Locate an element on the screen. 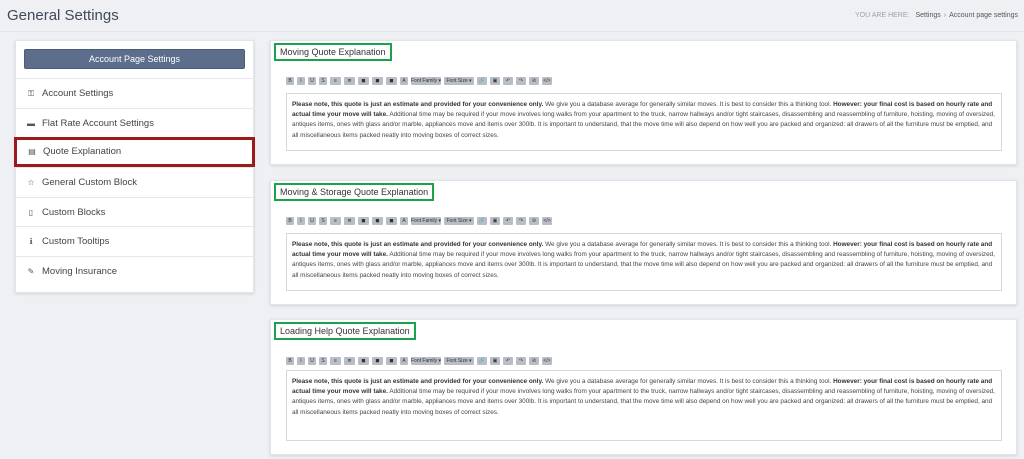 This screenshot has width=1024, height=459. sidebar-item-moving-insurance: ✎ Moving Insurance is located at coordinates (134, 271).